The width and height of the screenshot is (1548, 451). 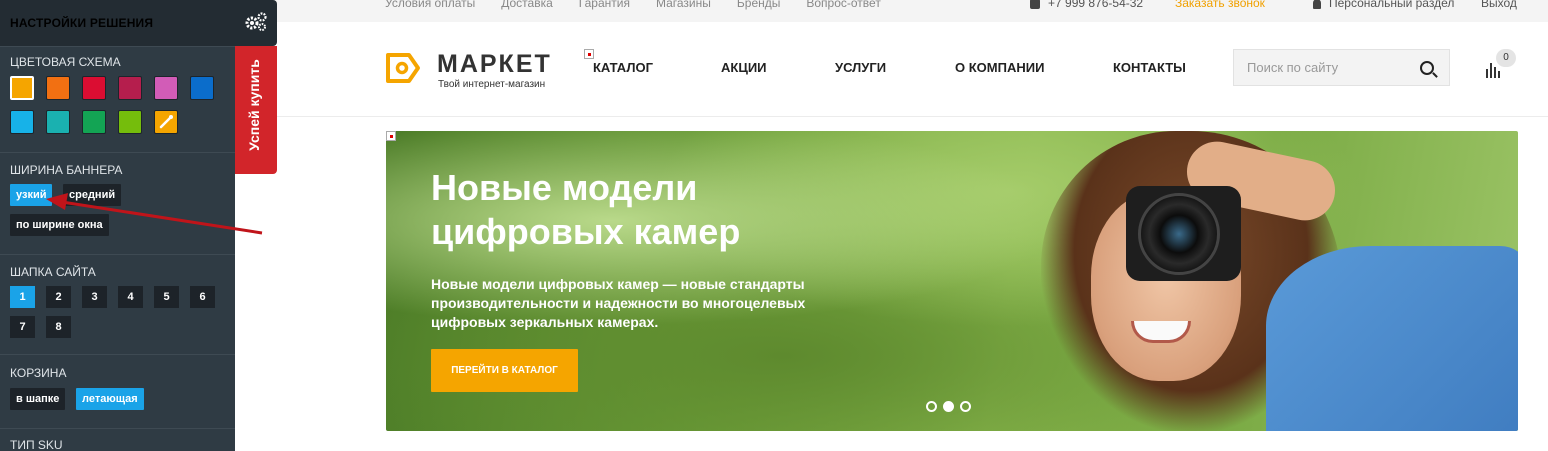 I want to click on banner-width-title: ШИРИНА БАННЕРА, so click(x=66, y=170).